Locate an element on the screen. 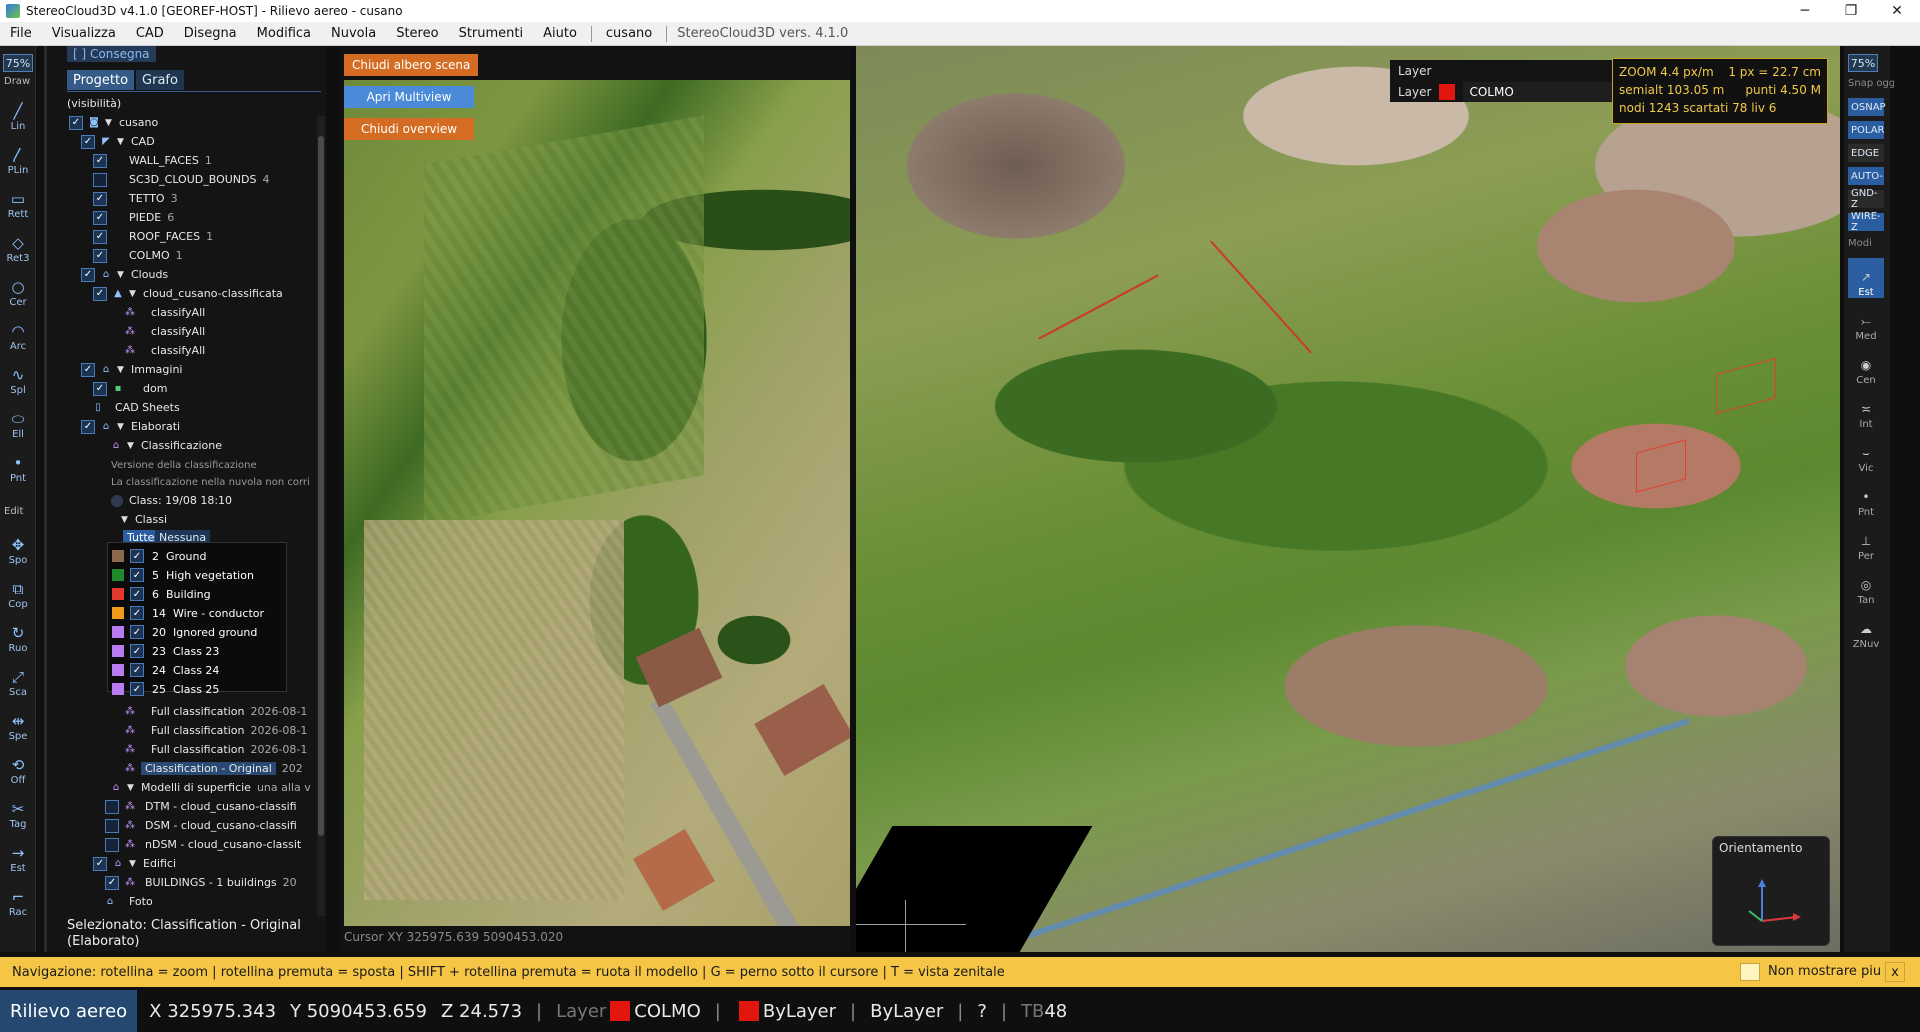  class-row: ✓ 23 Class 23 is located at coordinates (165, 651).